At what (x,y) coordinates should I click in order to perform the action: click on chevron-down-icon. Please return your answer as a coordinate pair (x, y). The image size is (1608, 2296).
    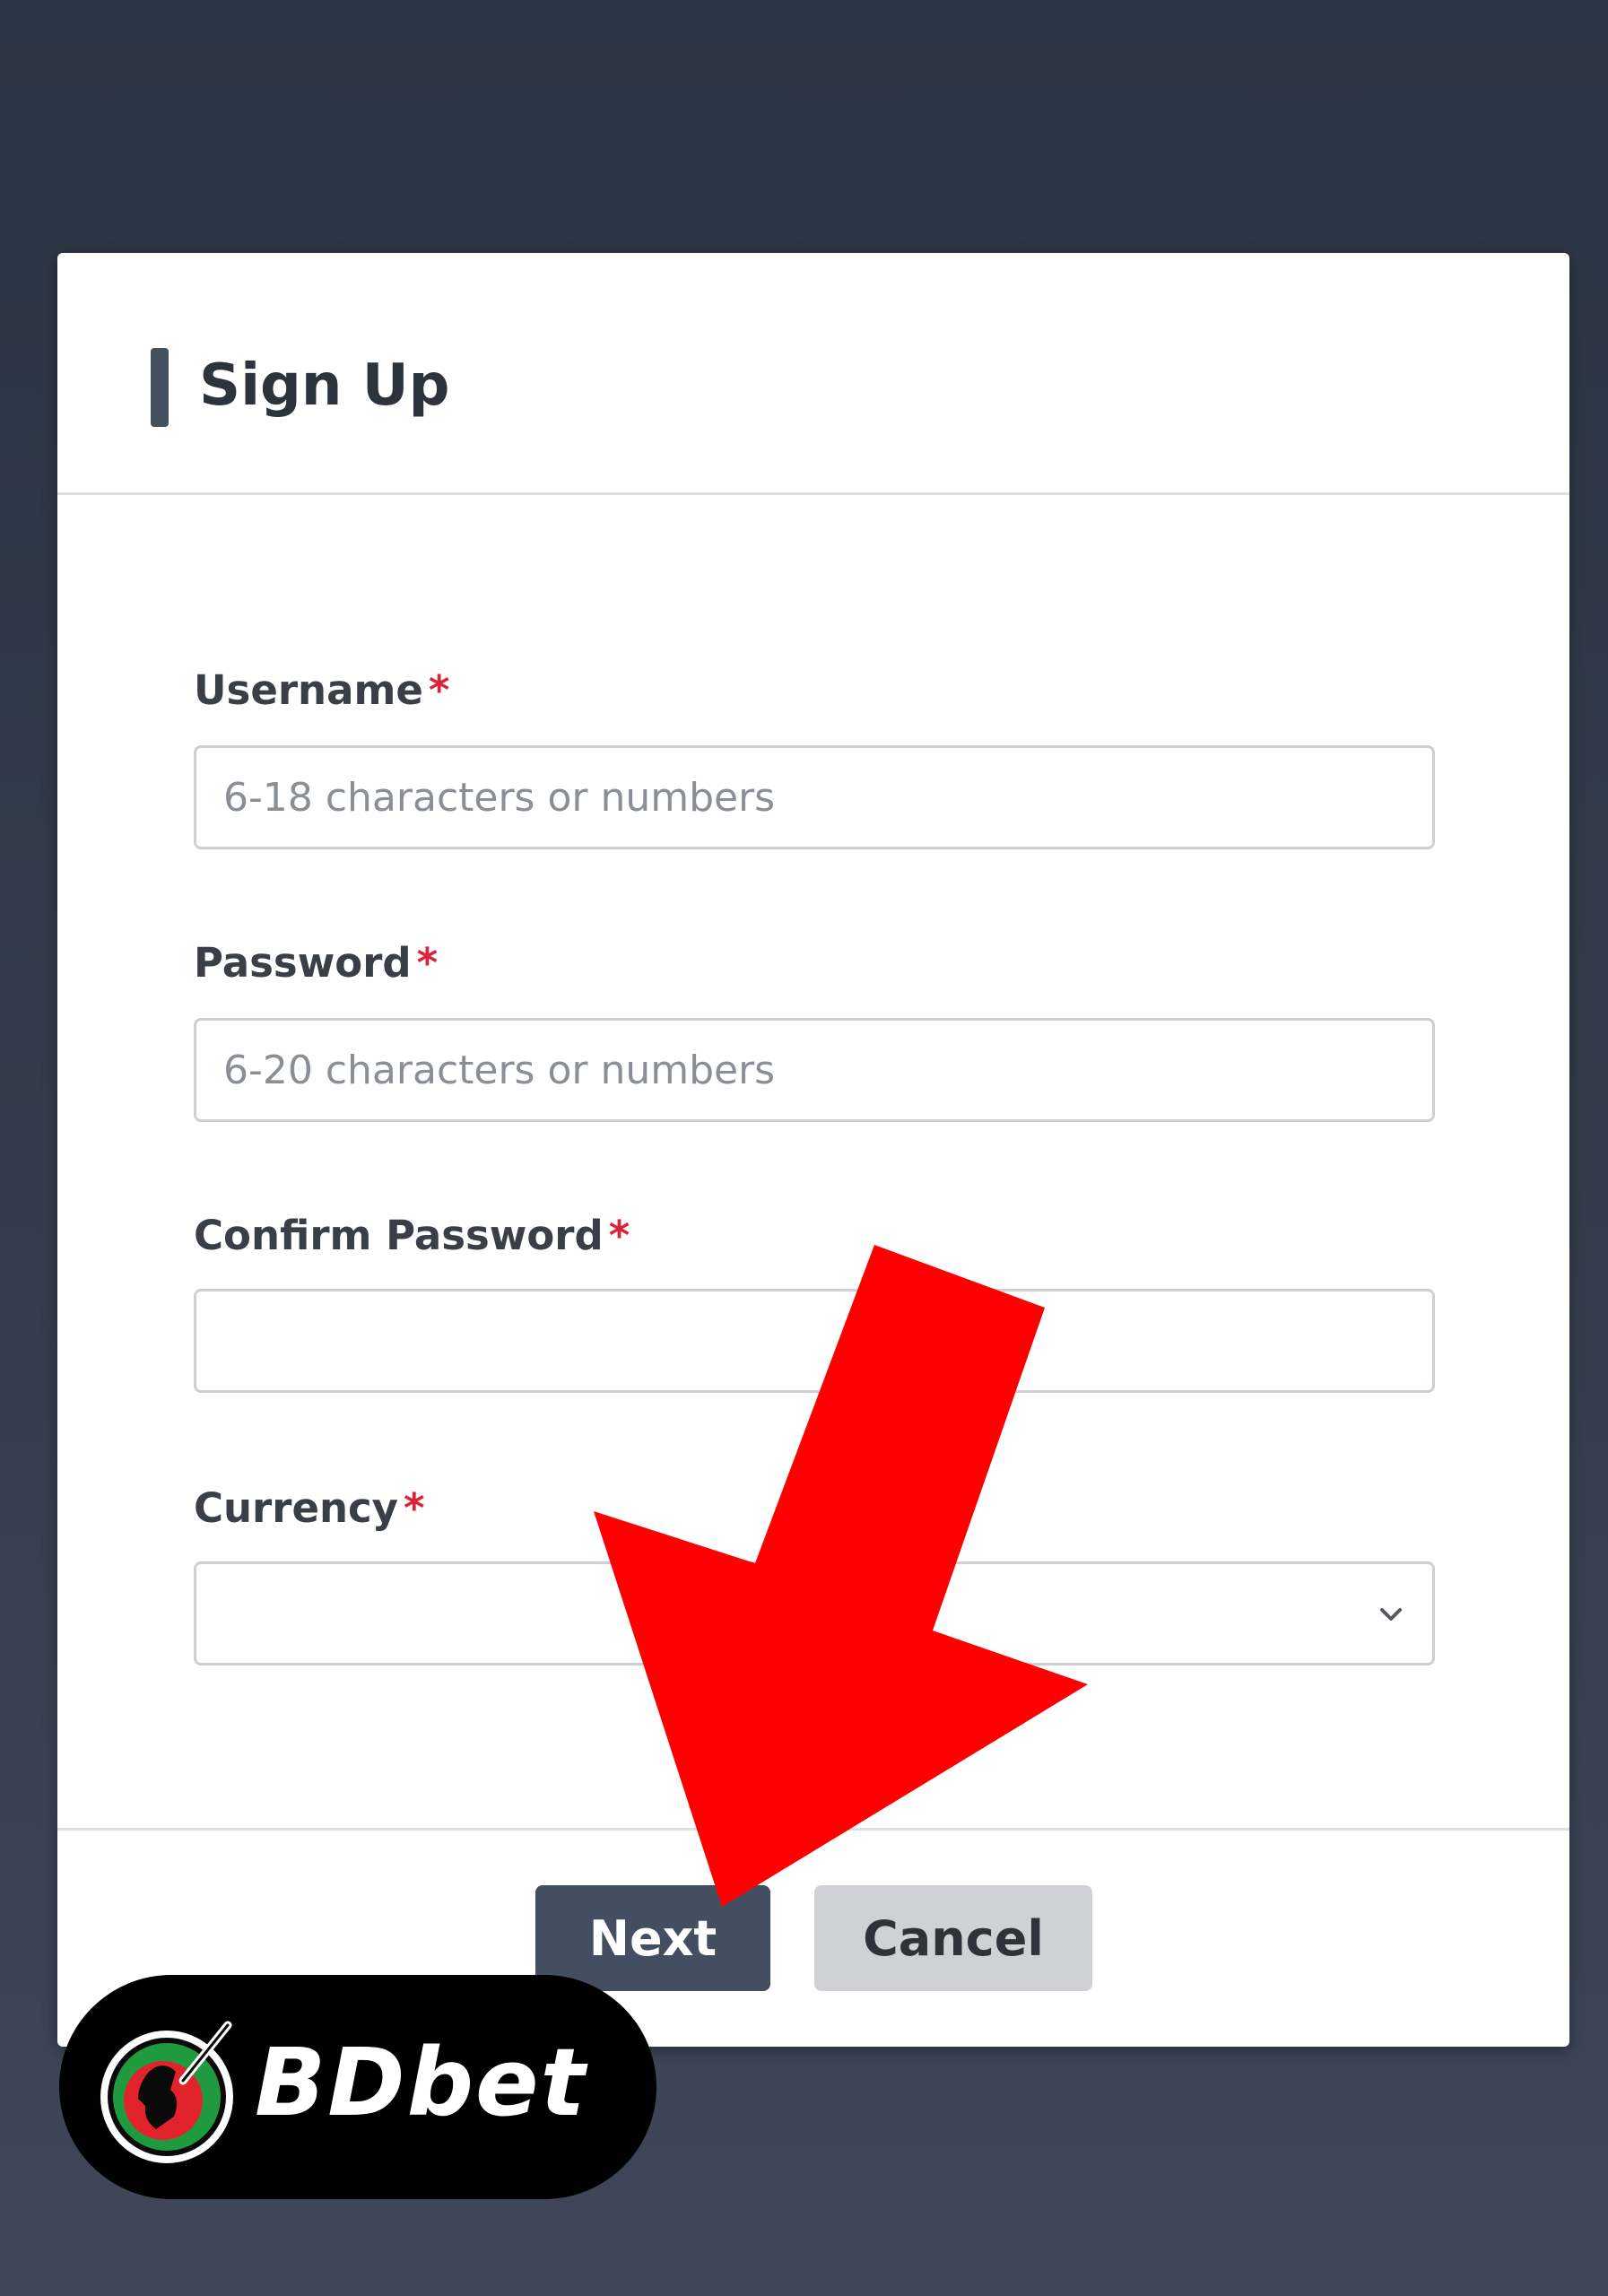
    Looking at the image, I should click on (1391, 1614).